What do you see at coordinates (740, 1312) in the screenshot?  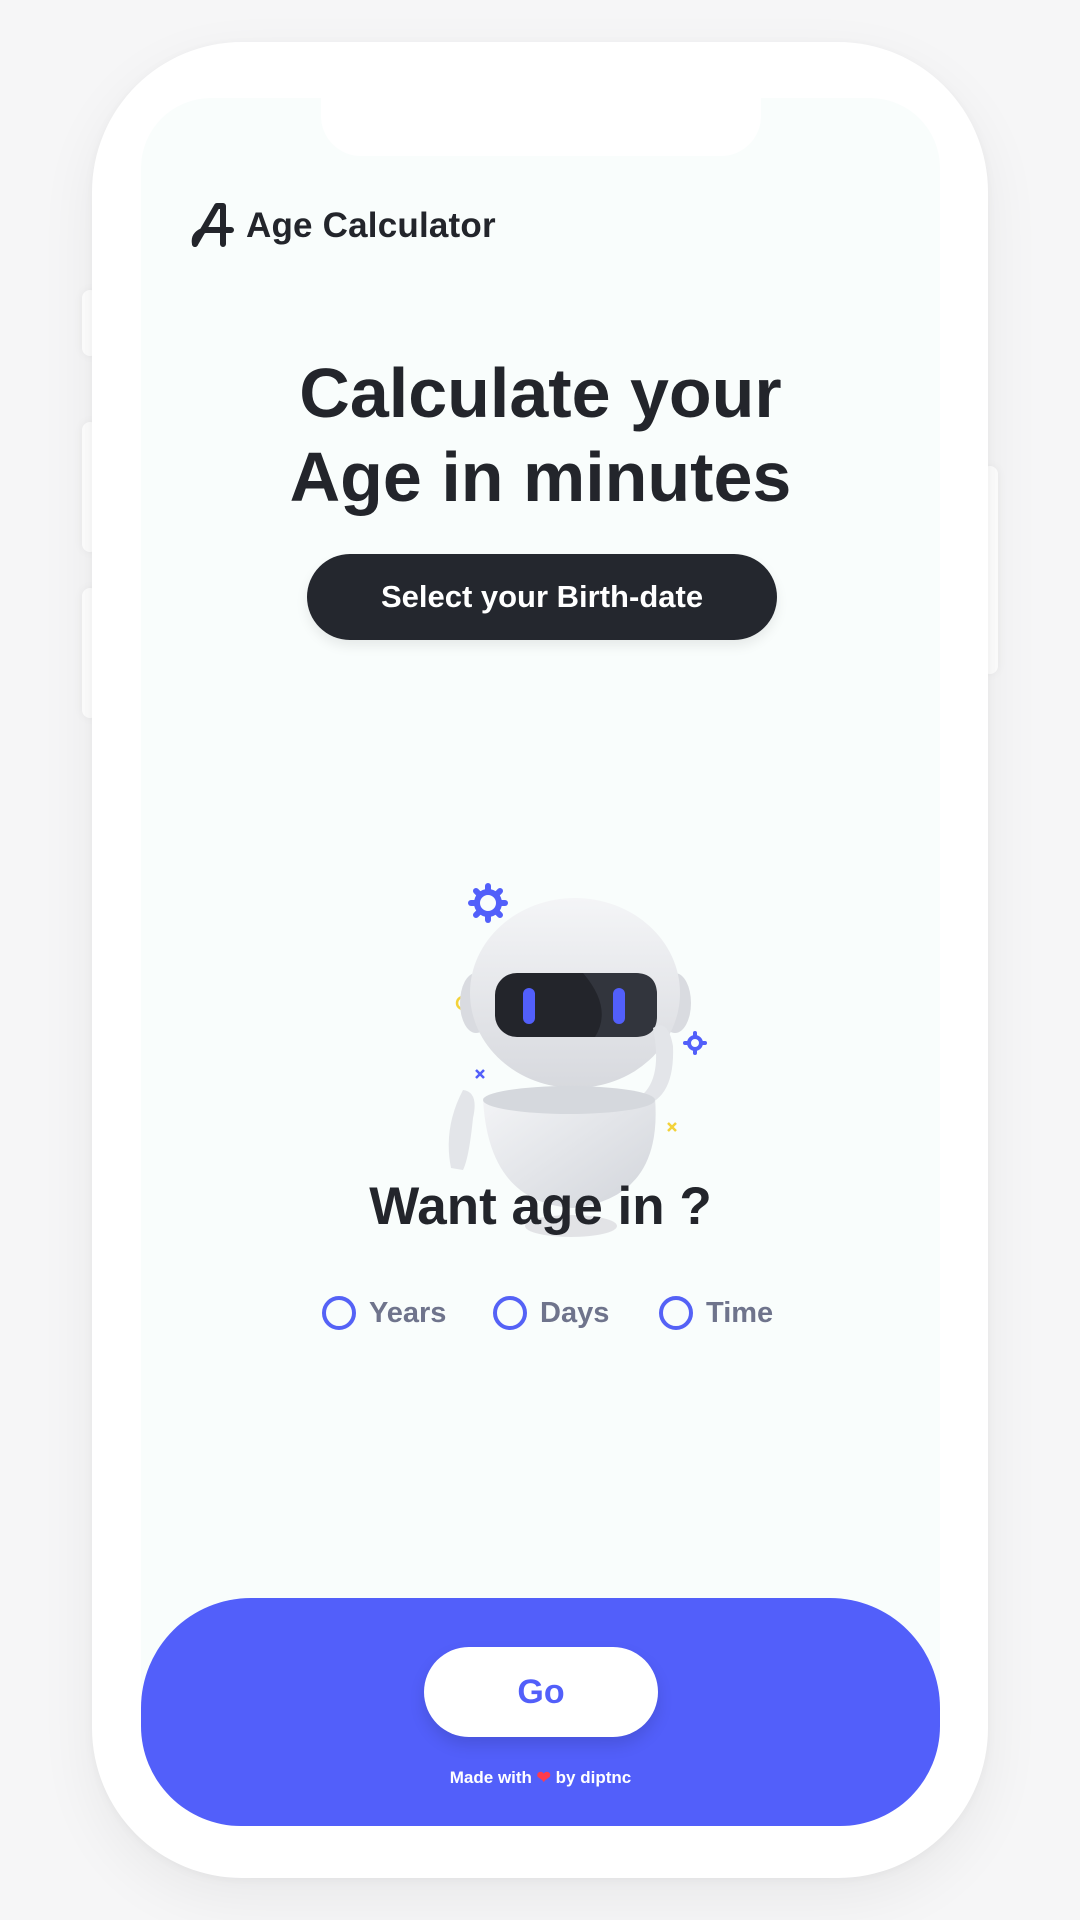 I see `time-label: Time` at bounding box center [740, 1312].